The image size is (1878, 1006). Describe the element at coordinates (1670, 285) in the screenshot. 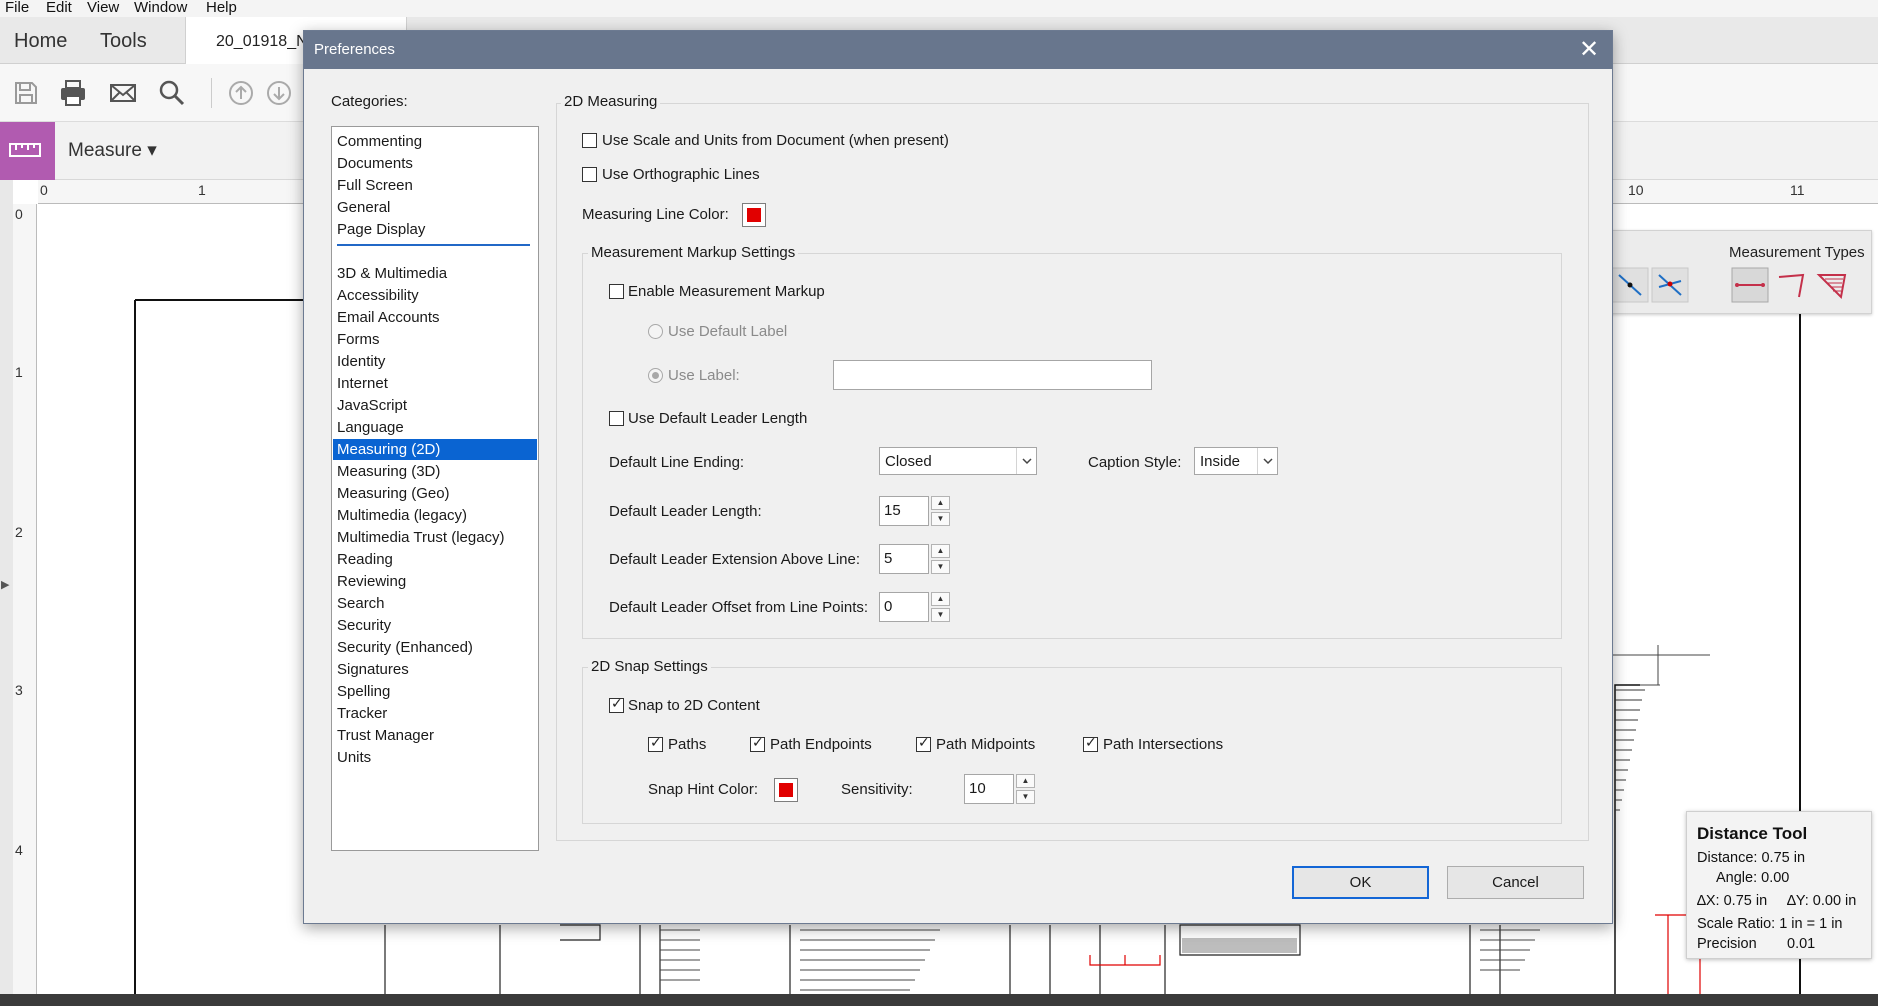

I see `snap-intersection-icon` at that location.